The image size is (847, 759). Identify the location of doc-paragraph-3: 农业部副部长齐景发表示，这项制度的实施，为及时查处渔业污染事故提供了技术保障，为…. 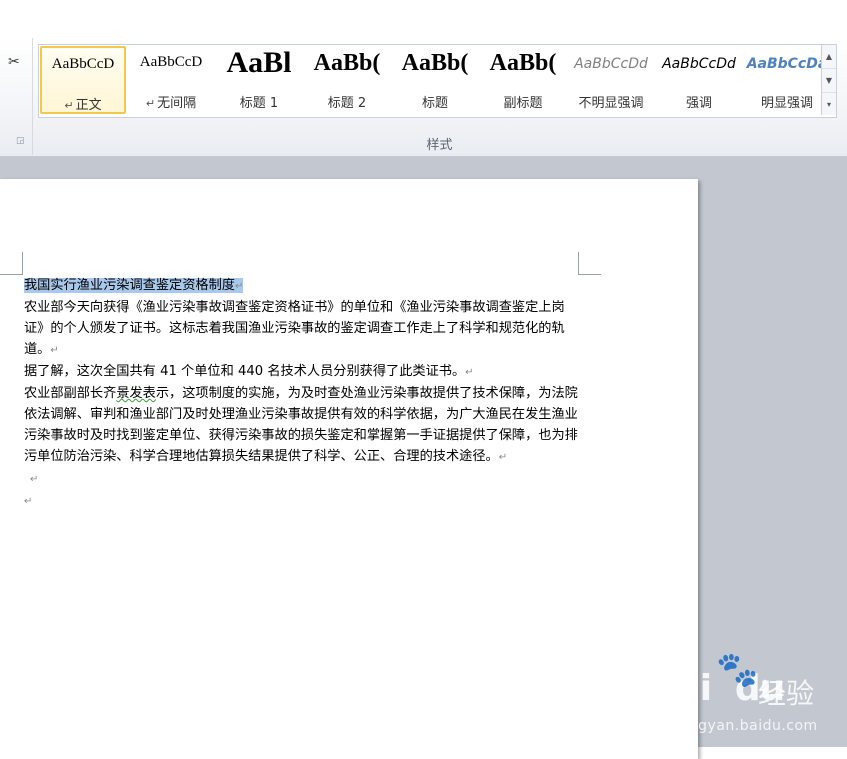
(302, 425).